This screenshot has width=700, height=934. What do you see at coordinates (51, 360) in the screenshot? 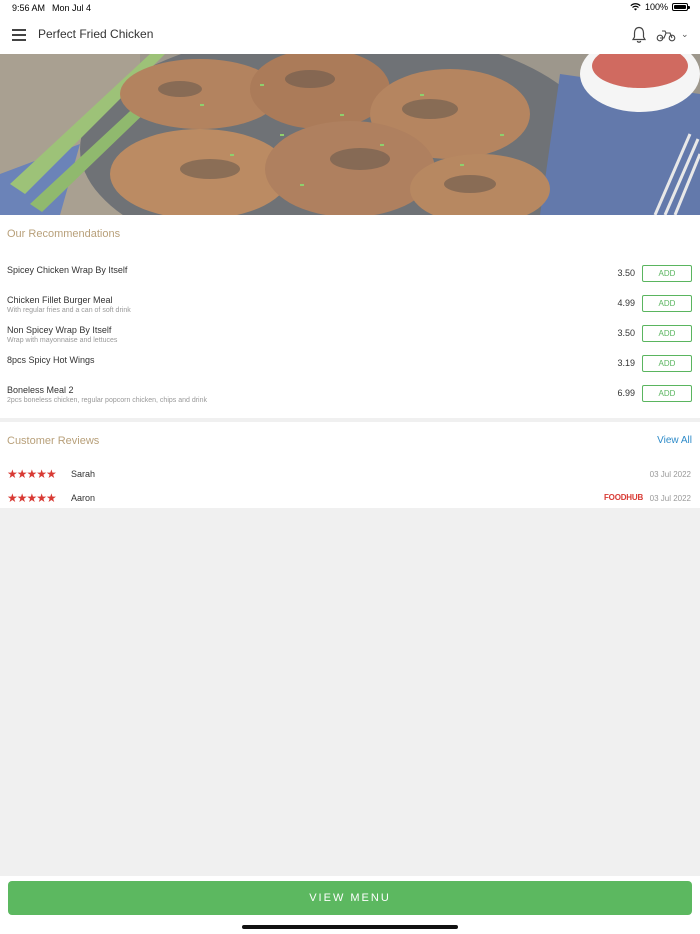
I see `item-name: 8pcs Spicy Hot Wings` at bounding box center [51, 360].